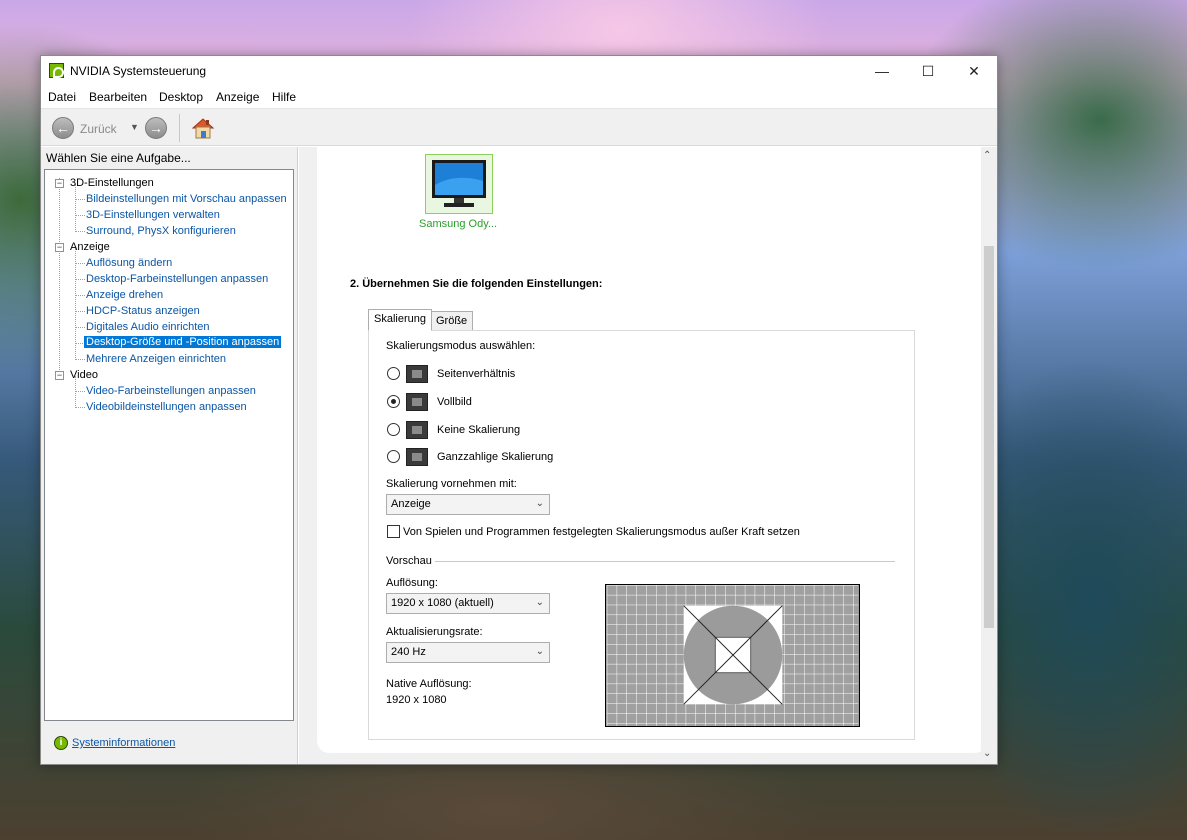 The width and height of the screenshot is (1187, 840). What do you see at coordinates (495, 457) in the screenshot?
I see `mode-label-ganzzahlige-skalierung: Ganzzahlige Skalierung` at bounding box center [495, 457].